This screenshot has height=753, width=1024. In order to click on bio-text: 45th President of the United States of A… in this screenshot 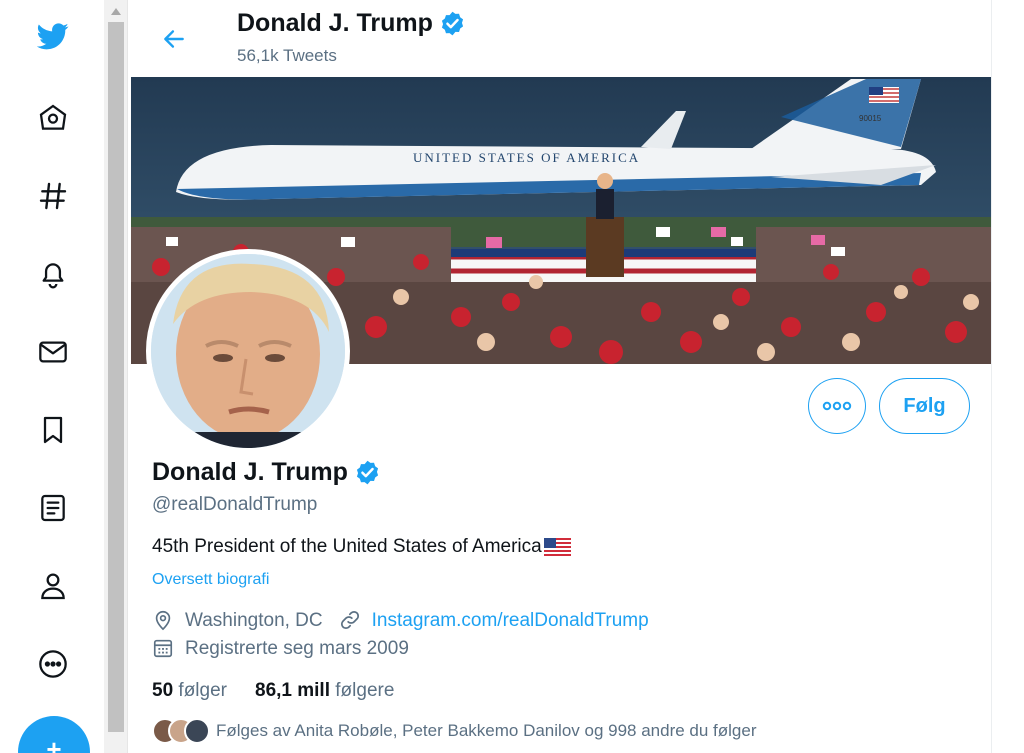, I will do `click(347, 546)`.